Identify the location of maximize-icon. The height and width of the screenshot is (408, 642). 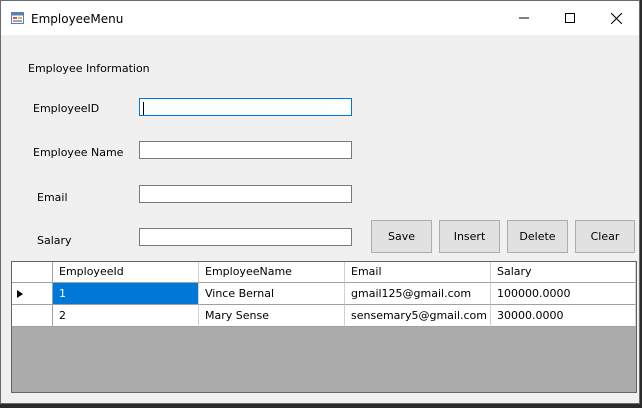
(570, 18).